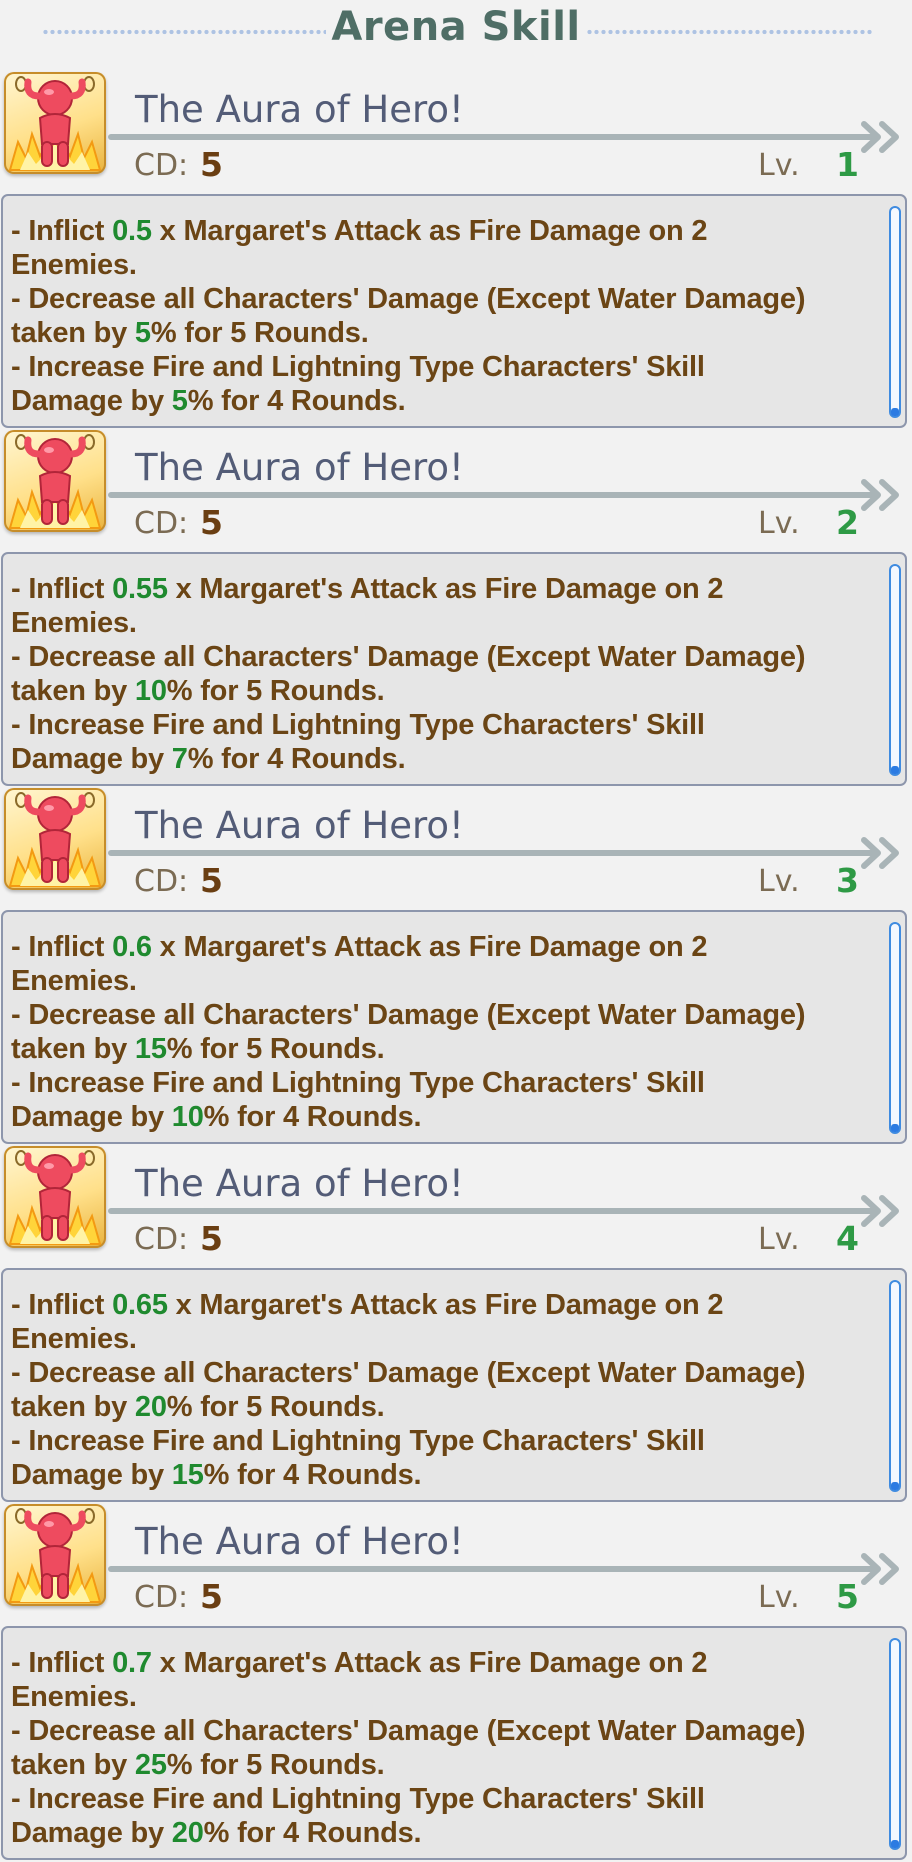  I want to click on desc-line: Damage by 20% for 4 Rounds., so click(451, 1833).